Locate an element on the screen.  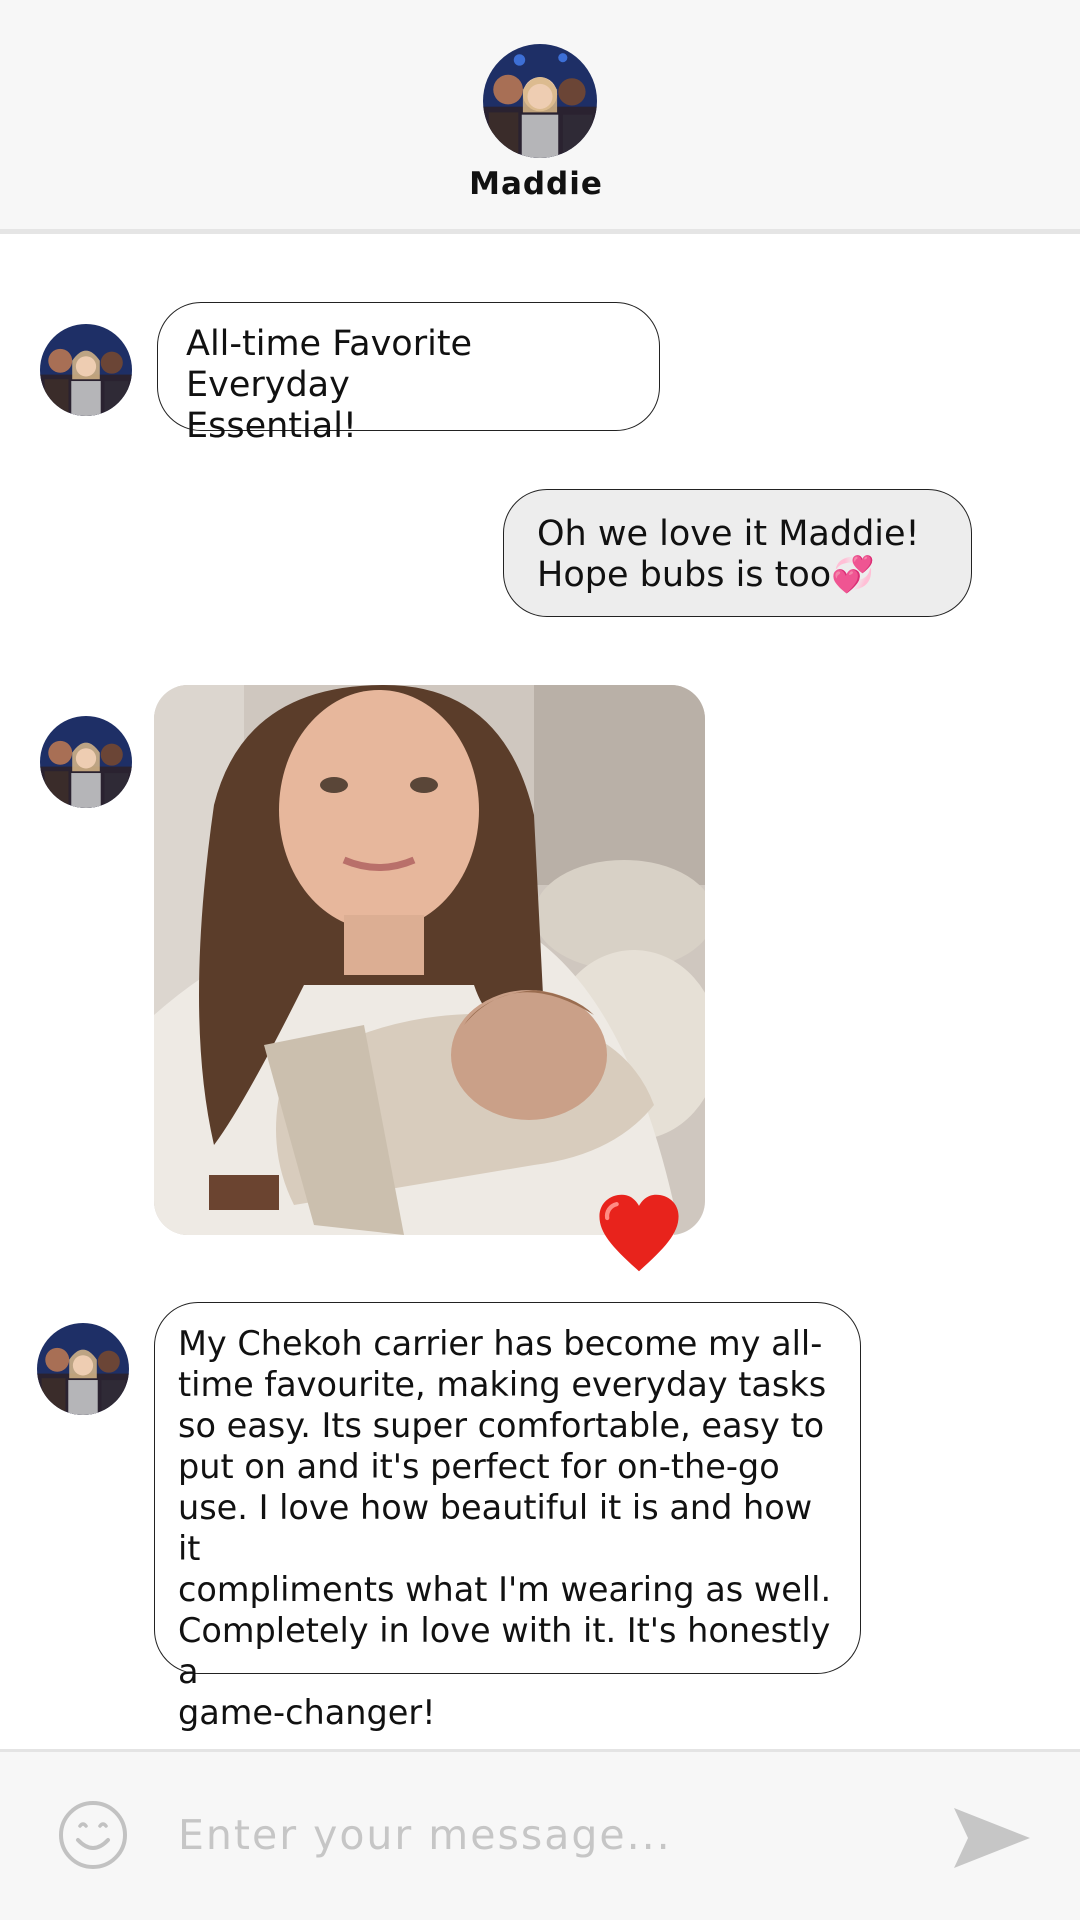
smiley-face-icon is located at coordinates (93, 1835).